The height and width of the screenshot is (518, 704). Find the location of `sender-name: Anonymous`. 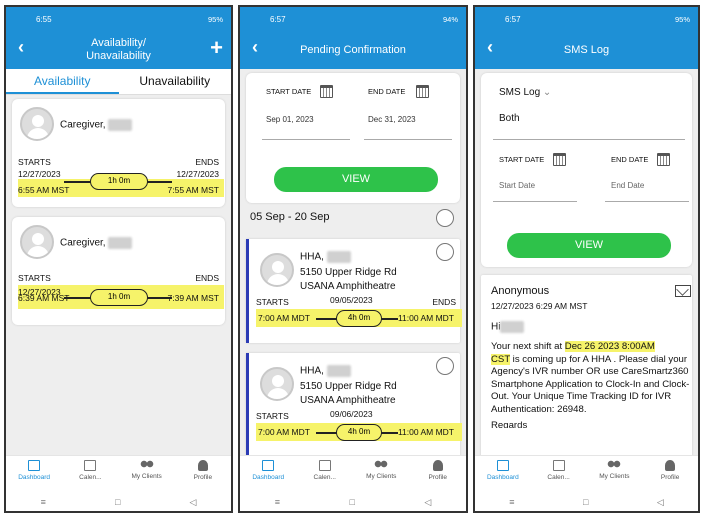

sender-name: Anonymous is located at coordinates (520, 291).